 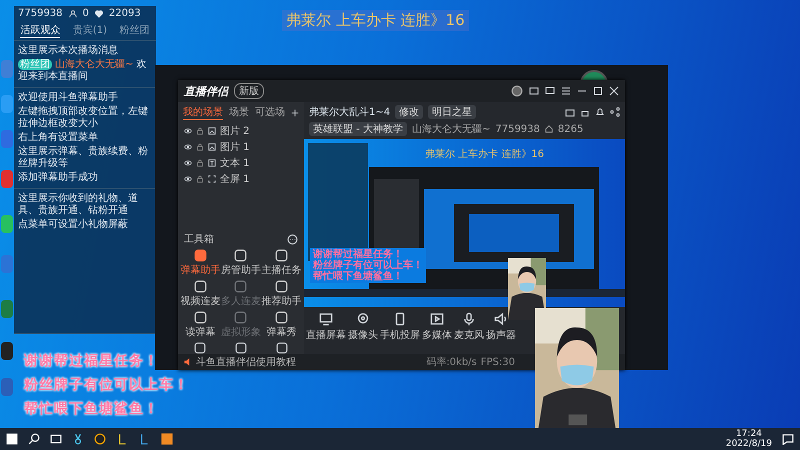 What do you see at coordinates (83, 71) in the screenshot?
I see `welcome-message: 粉丝团 山海大仑大无疆~ 欢迎来到本直播间` at bounding box center [83, 71].